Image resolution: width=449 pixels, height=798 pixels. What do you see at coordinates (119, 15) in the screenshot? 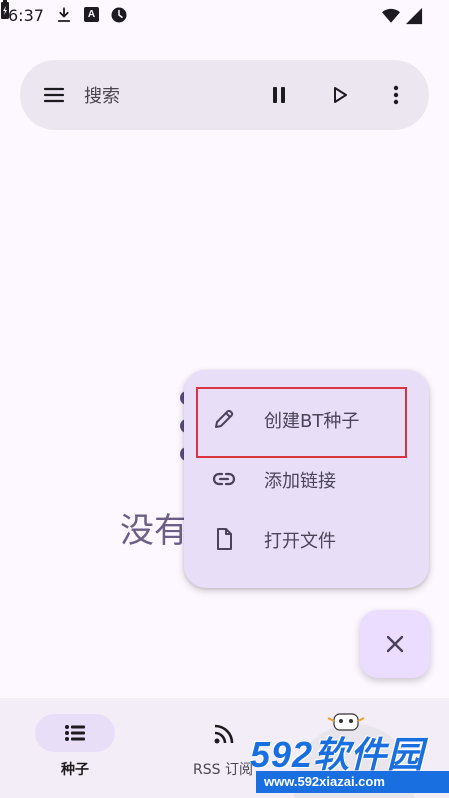
I see `clock-app-icon` at bounding box center [119, 15].